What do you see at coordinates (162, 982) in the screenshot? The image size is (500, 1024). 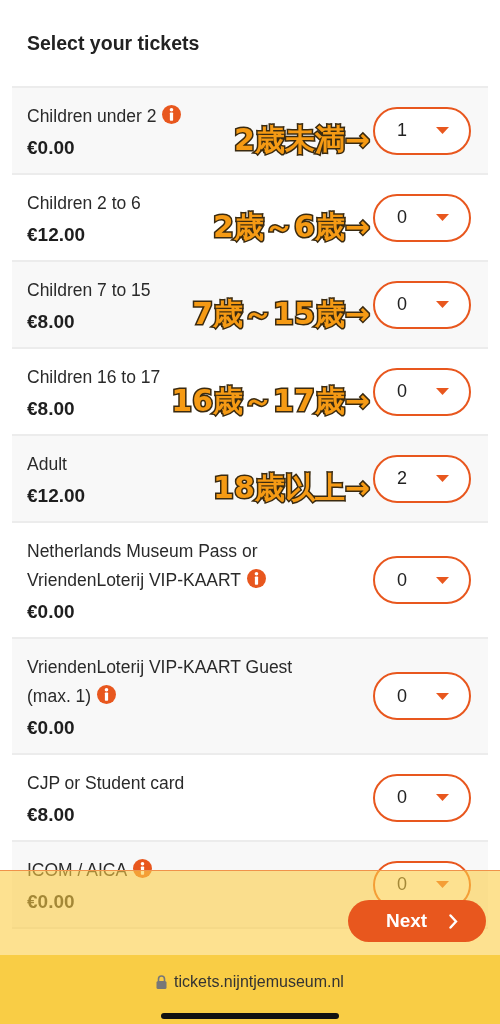 I see `lock-icon` at bounding box center [162, 982].